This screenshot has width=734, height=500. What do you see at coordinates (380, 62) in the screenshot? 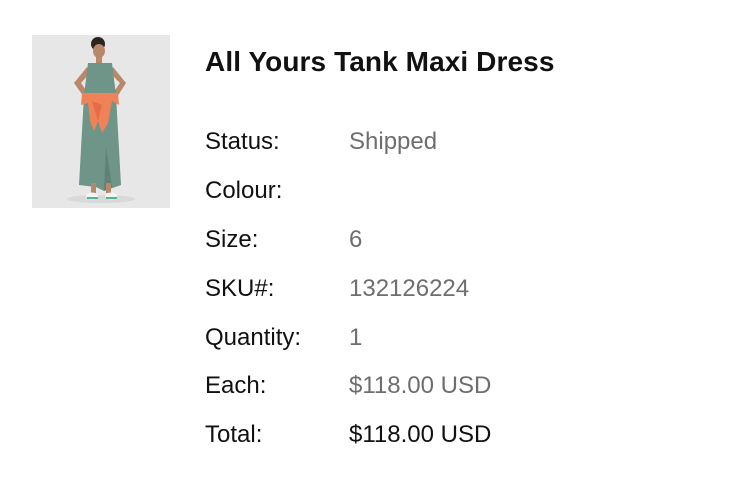
I see `product-title: All Yours Tank Maxi Dress` at bounding box center [380, 62].